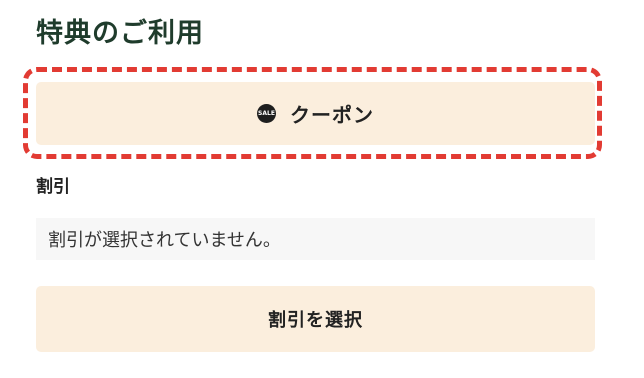  I want to click on coupon-button-label: クーポン, so click(332, 115).